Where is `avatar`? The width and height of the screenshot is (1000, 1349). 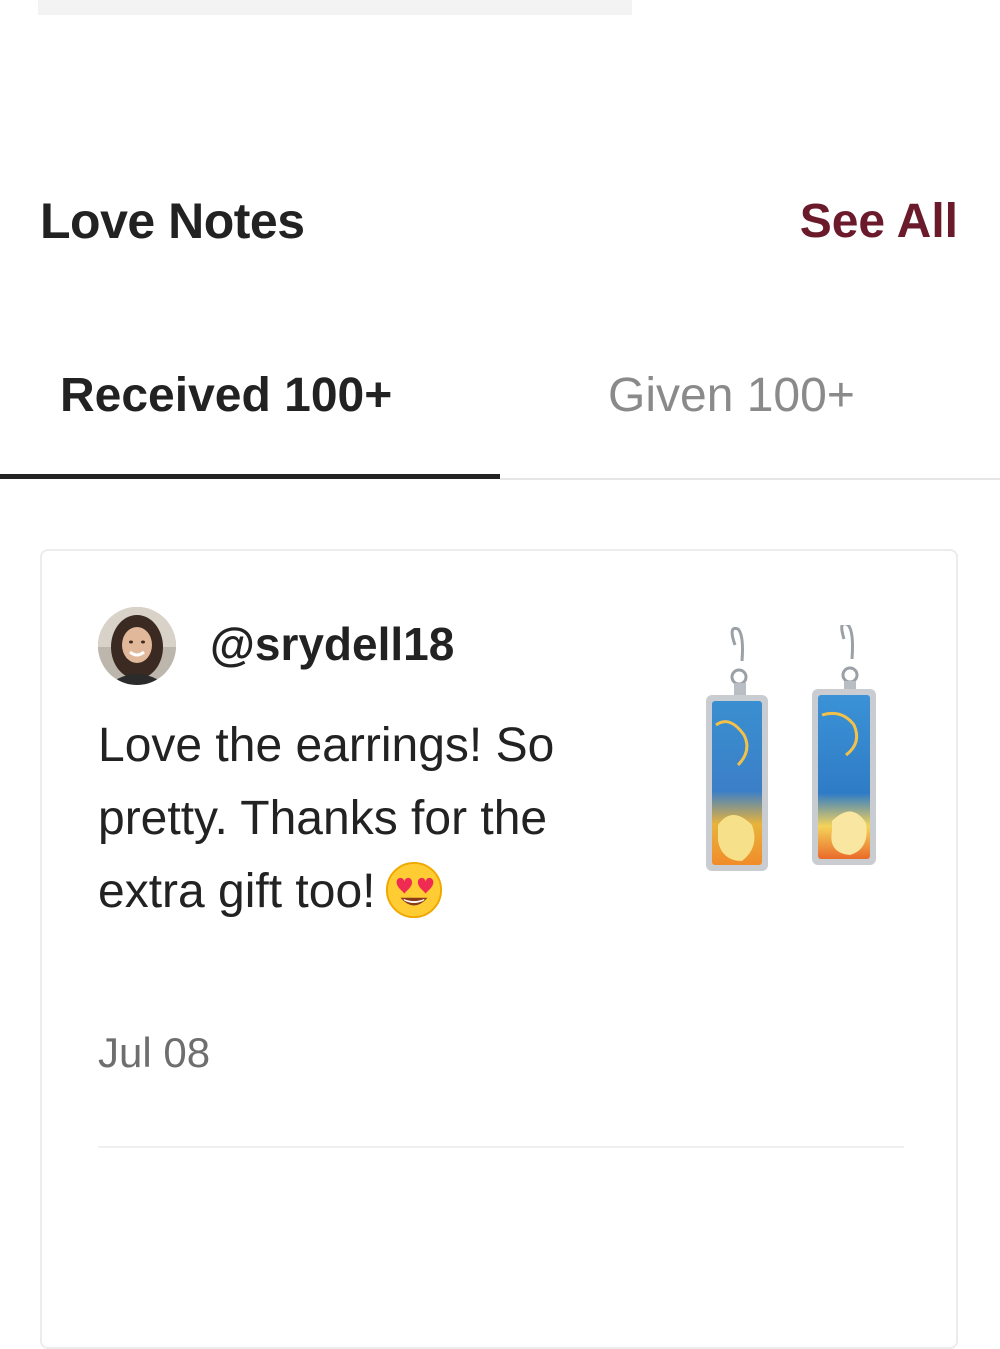 avatar is located at coordinates (137, 646).